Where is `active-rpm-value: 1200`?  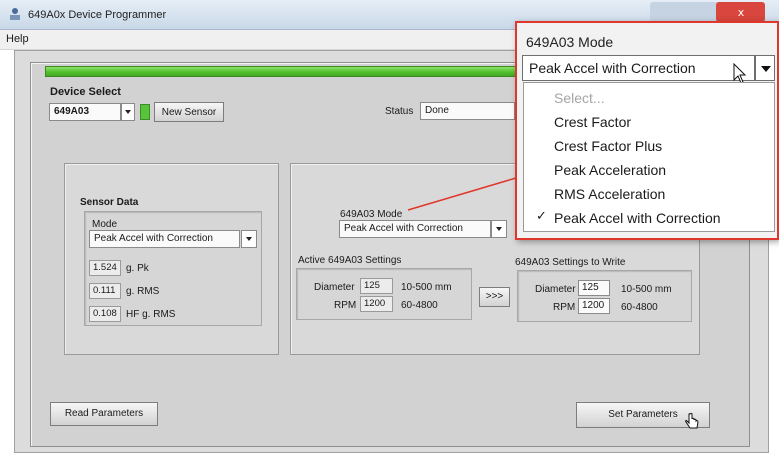 active-rpm-value: 1200 is located at coordinates (376, 304).